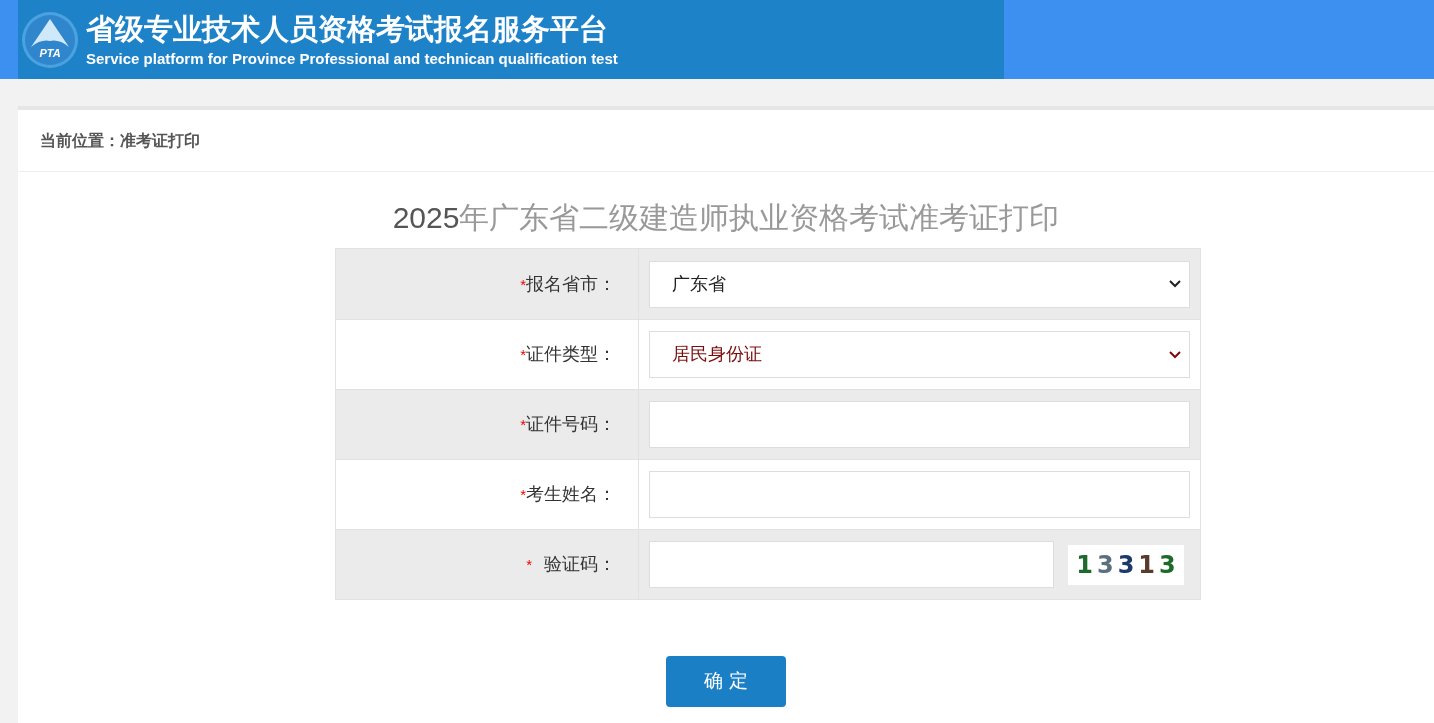  I want to click on field-label: *证件号码：, so click(568, 424).